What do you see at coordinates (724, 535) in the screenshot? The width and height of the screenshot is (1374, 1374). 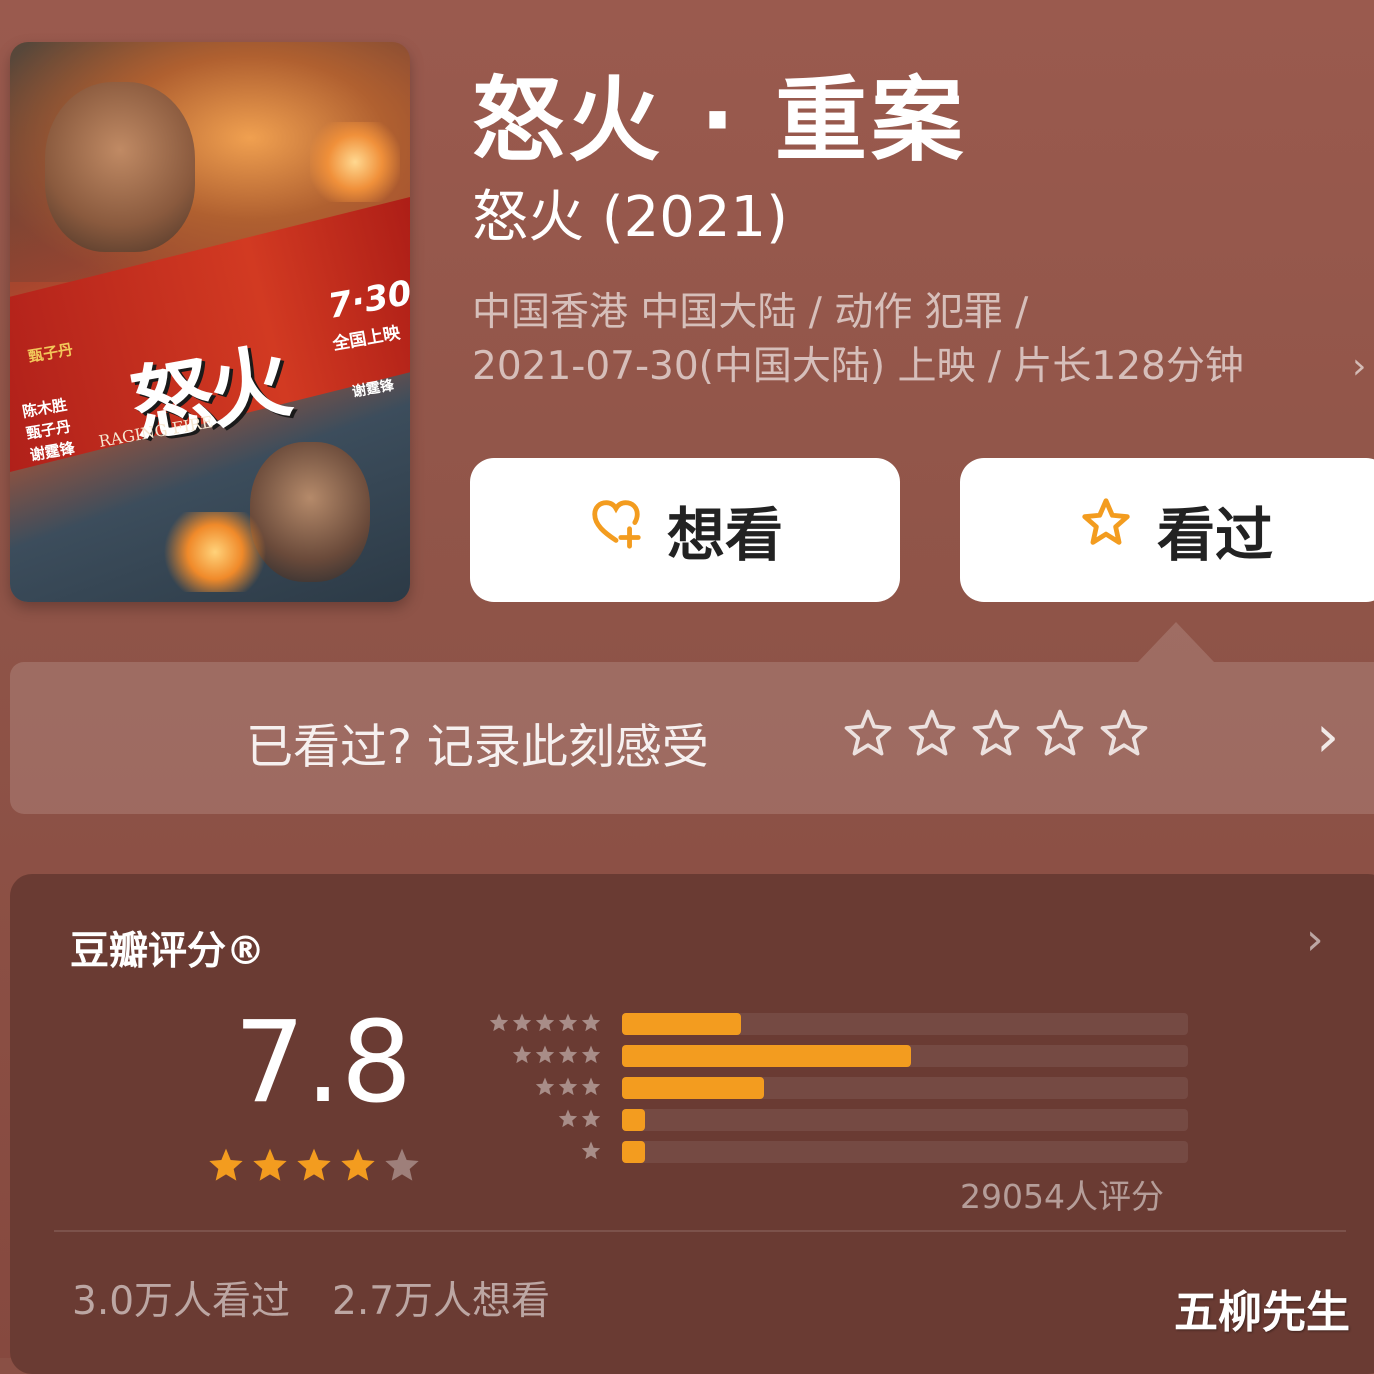 I see `want-to-watch-label: 想看` at bounding box center [724, 535].